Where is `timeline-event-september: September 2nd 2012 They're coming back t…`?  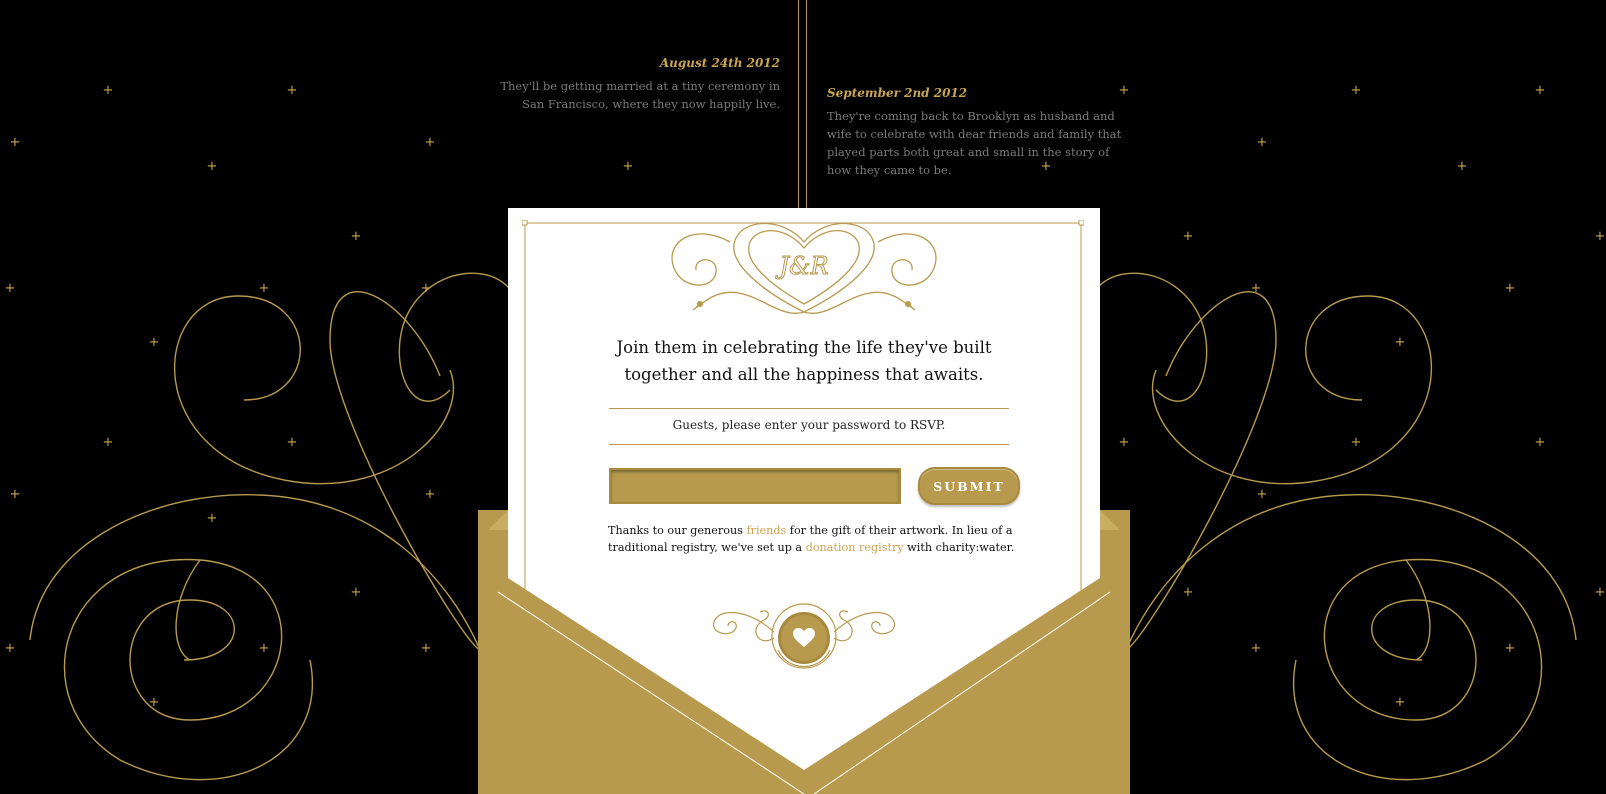 timeline-event-september: September 2nd 2012 They're coming back t… is located at coordinates (977, 132).